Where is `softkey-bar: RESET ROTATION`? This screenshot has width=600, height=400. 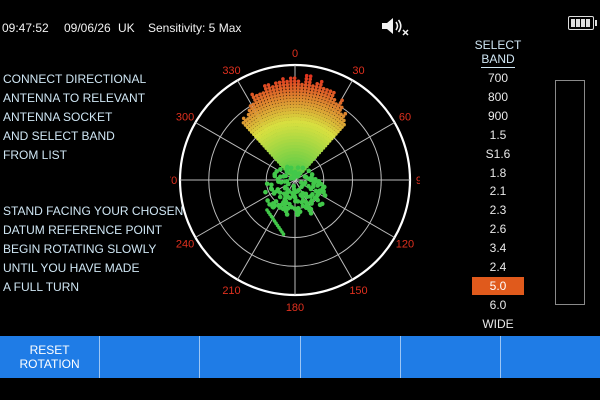 softkey-bar: RESET ROTATION is located at coordinates (300, 357).